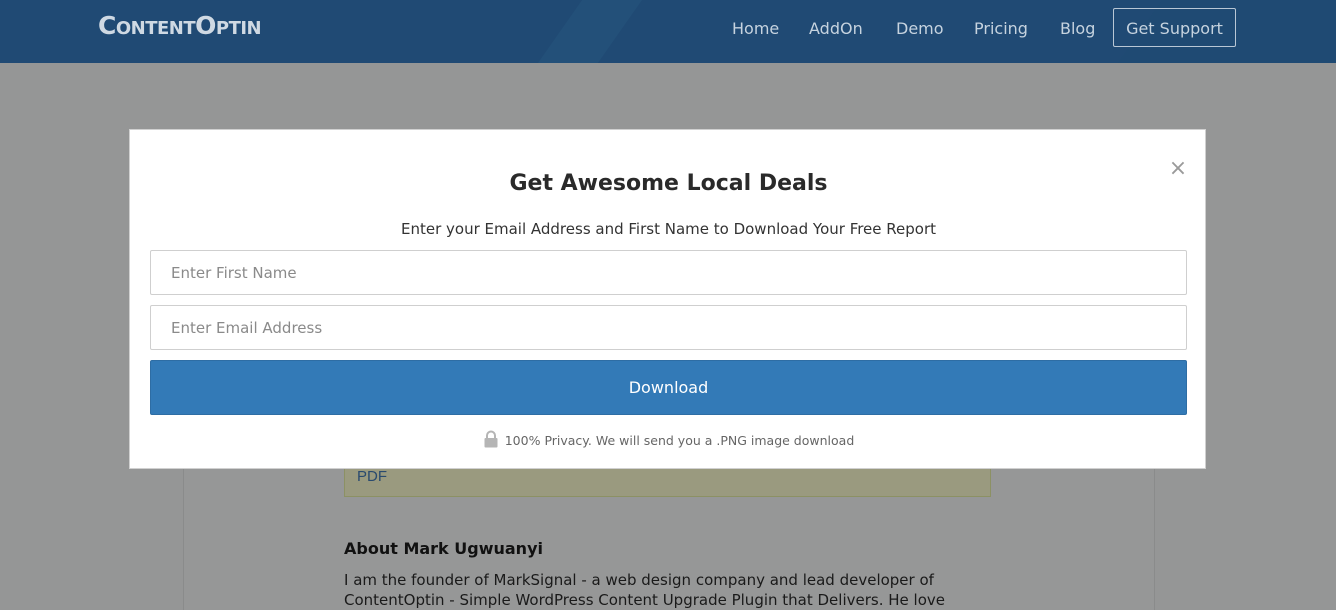  Describe the element at coordinates (668, 272) in the screenshot. I see `first-name-input` at that location.